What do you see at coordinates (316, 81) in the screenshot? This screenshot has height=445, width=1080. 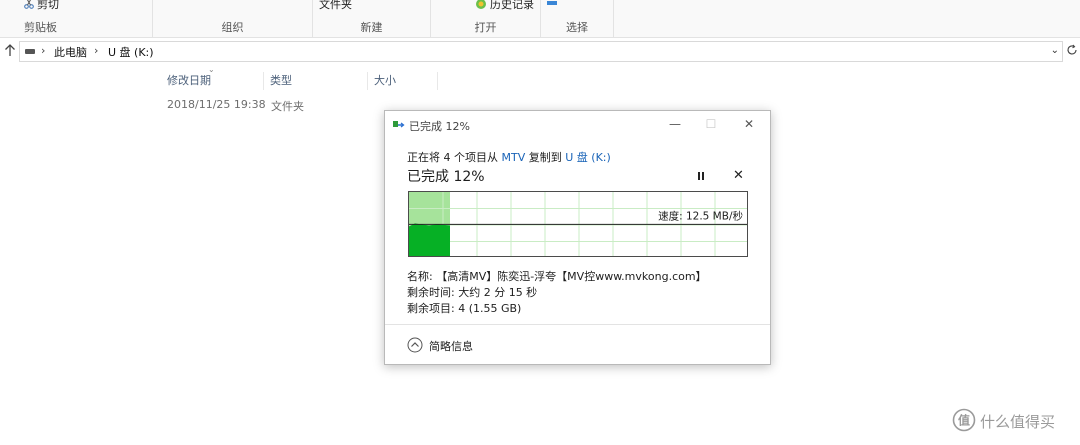 I see `column-header-type: 类型` at bounding box center [316, 81].